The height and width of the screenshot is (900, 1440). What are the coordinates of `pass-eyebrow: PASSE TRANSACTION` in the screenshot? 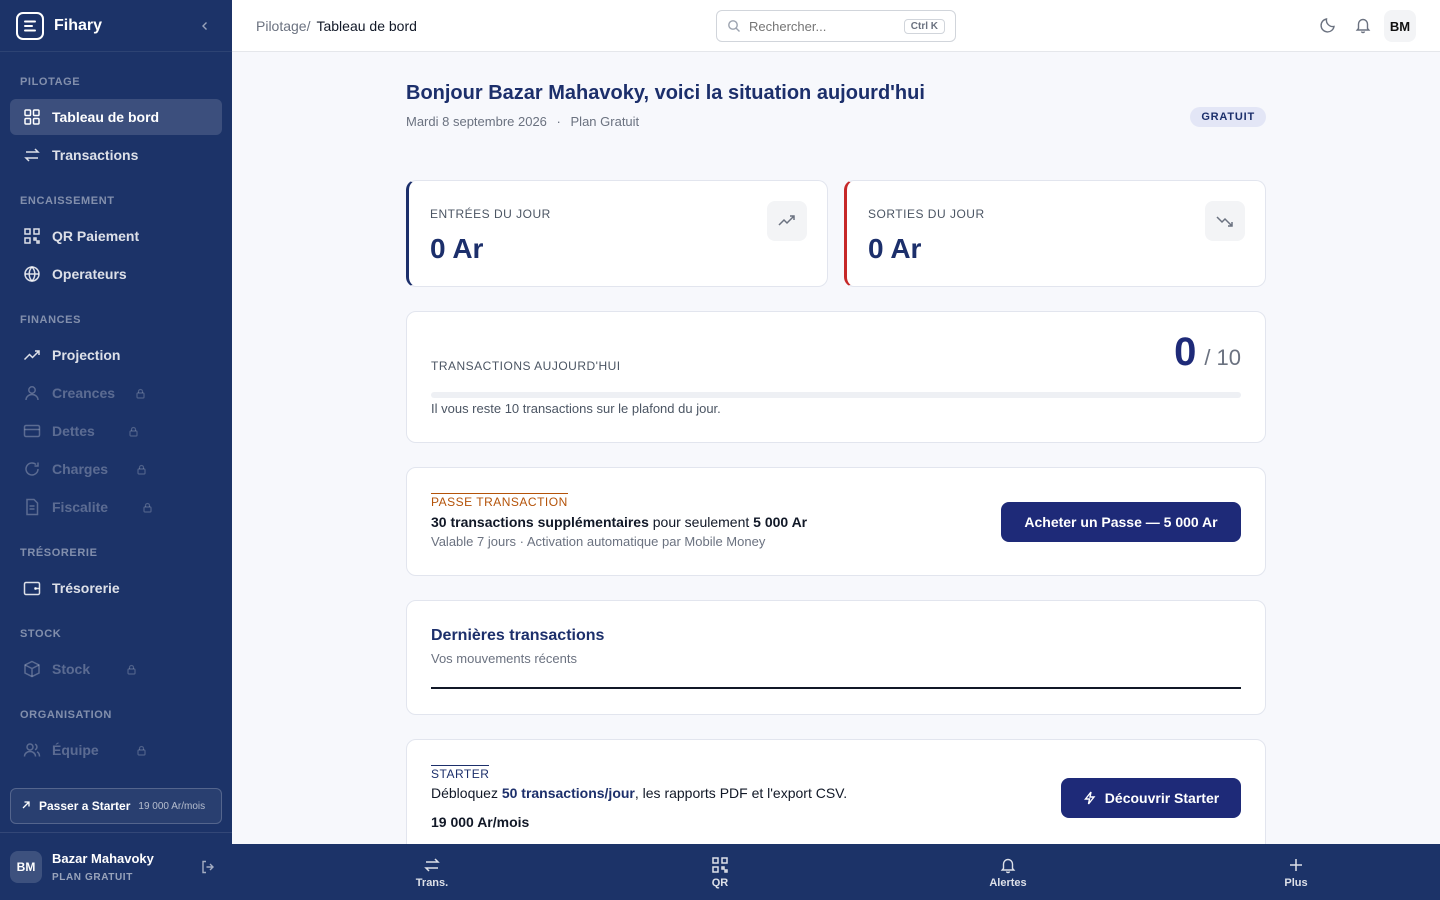 It's located at (499, 501).